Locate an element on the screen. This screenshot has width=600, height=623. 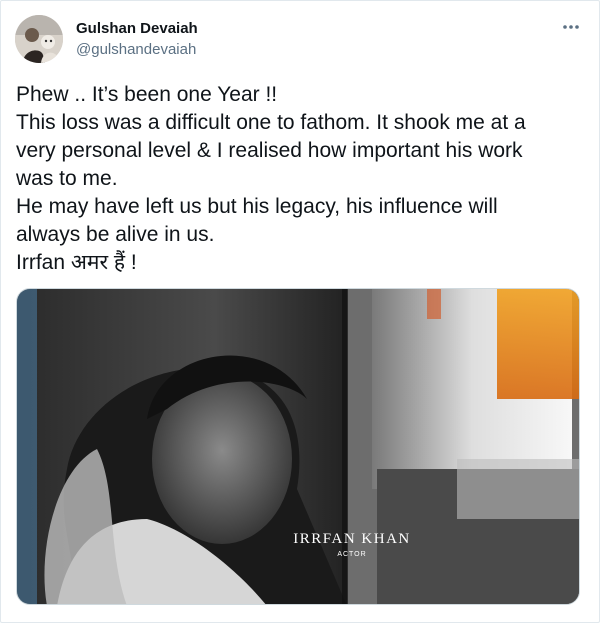
media-caption: IRRFAN KHAN ACTOR is located at coordinates (352, 544).